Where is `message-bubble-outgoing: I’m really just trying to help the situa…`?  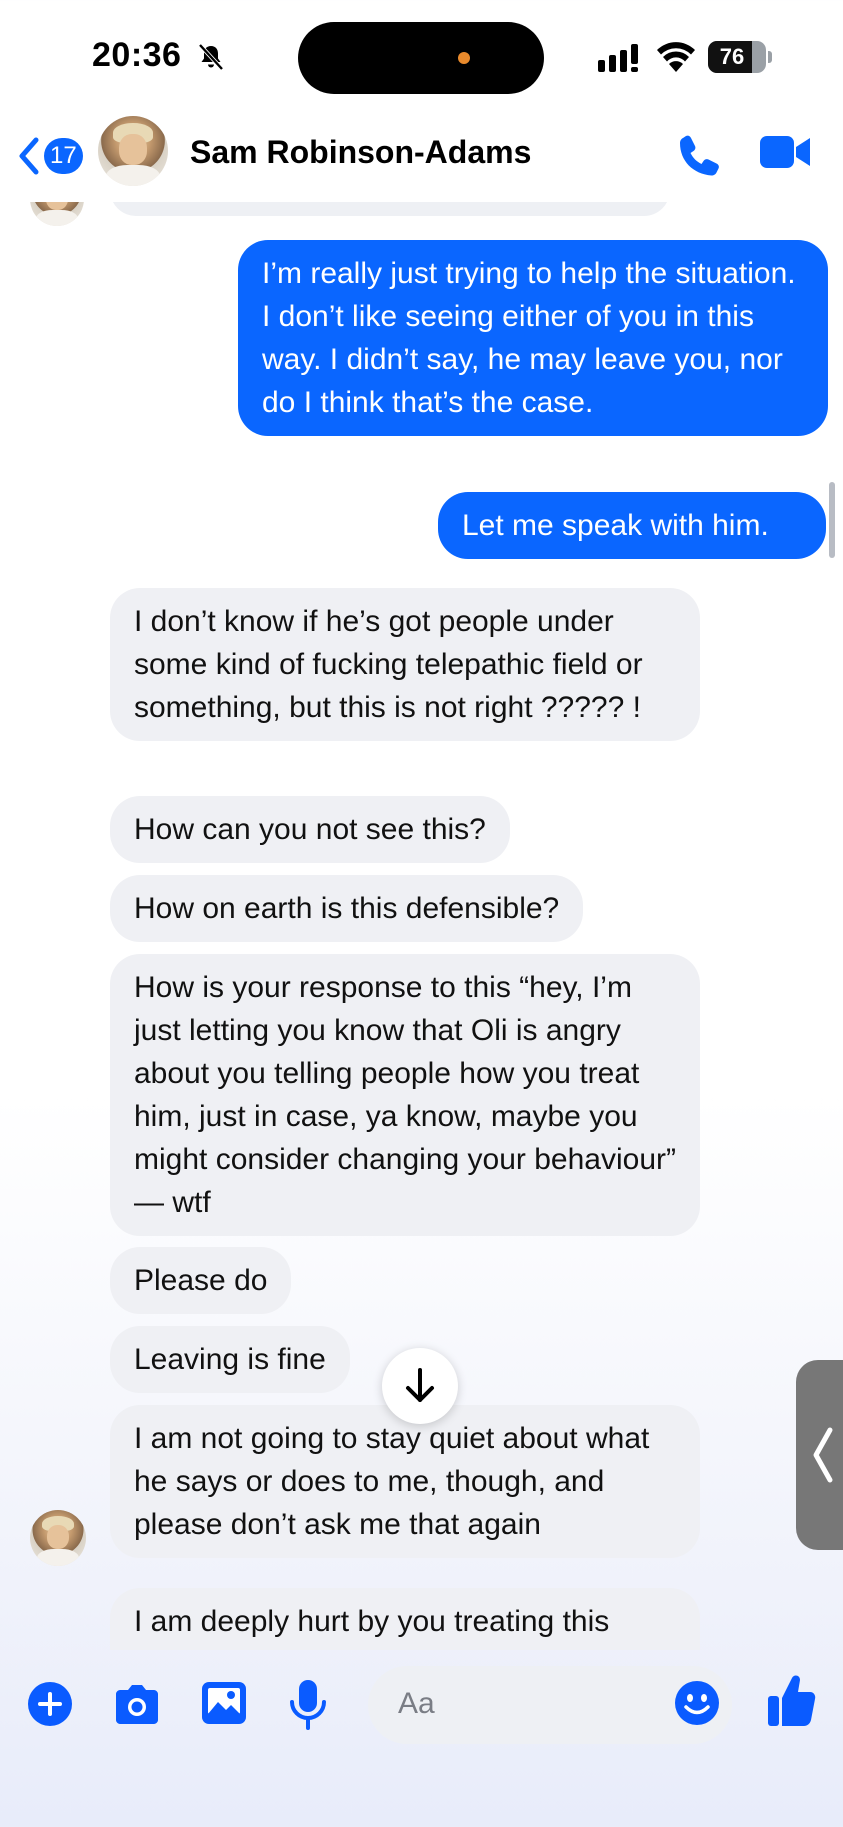 message-bubble-outgoing: I’m really just trying to help the situa… is located at coordinates (533, 338).